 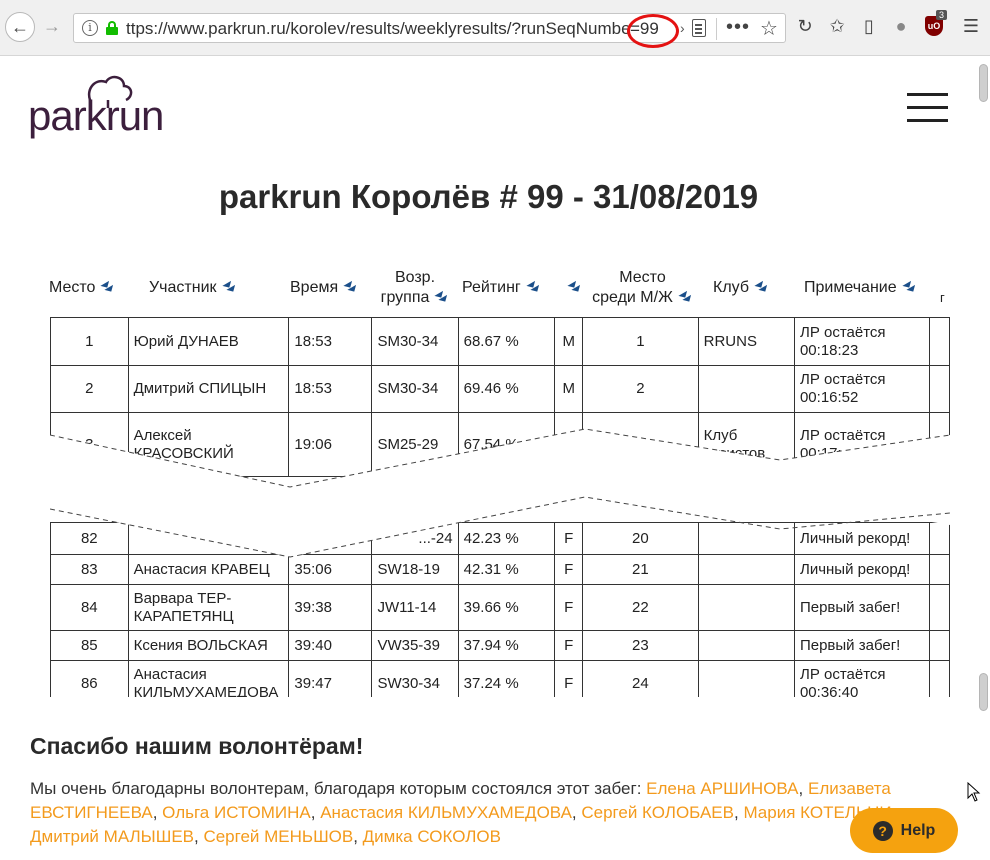 What do you see at coordinates (506, 678) in the screenshot?
I see `cell-rating: 37.24 %` at bounding box center [506, 678].